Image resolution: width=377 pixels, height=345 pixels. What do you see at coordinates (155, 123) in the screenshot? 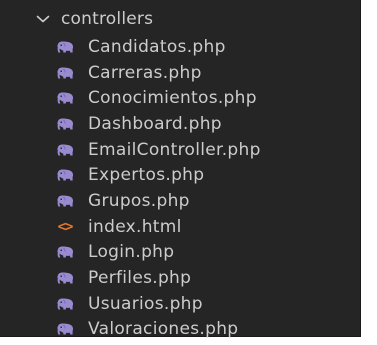
I see `file-label: Dashboard.php` at bounding box center [155, 123].